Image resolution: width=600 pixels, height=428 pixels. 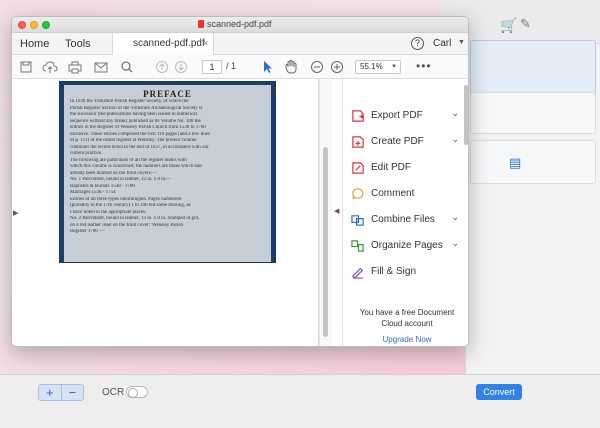 I want to click on search-icon, so click(x=127, y=67).